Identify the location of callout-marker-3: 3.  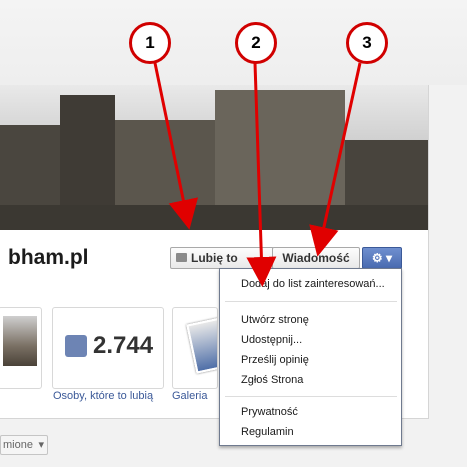
(367, 43).